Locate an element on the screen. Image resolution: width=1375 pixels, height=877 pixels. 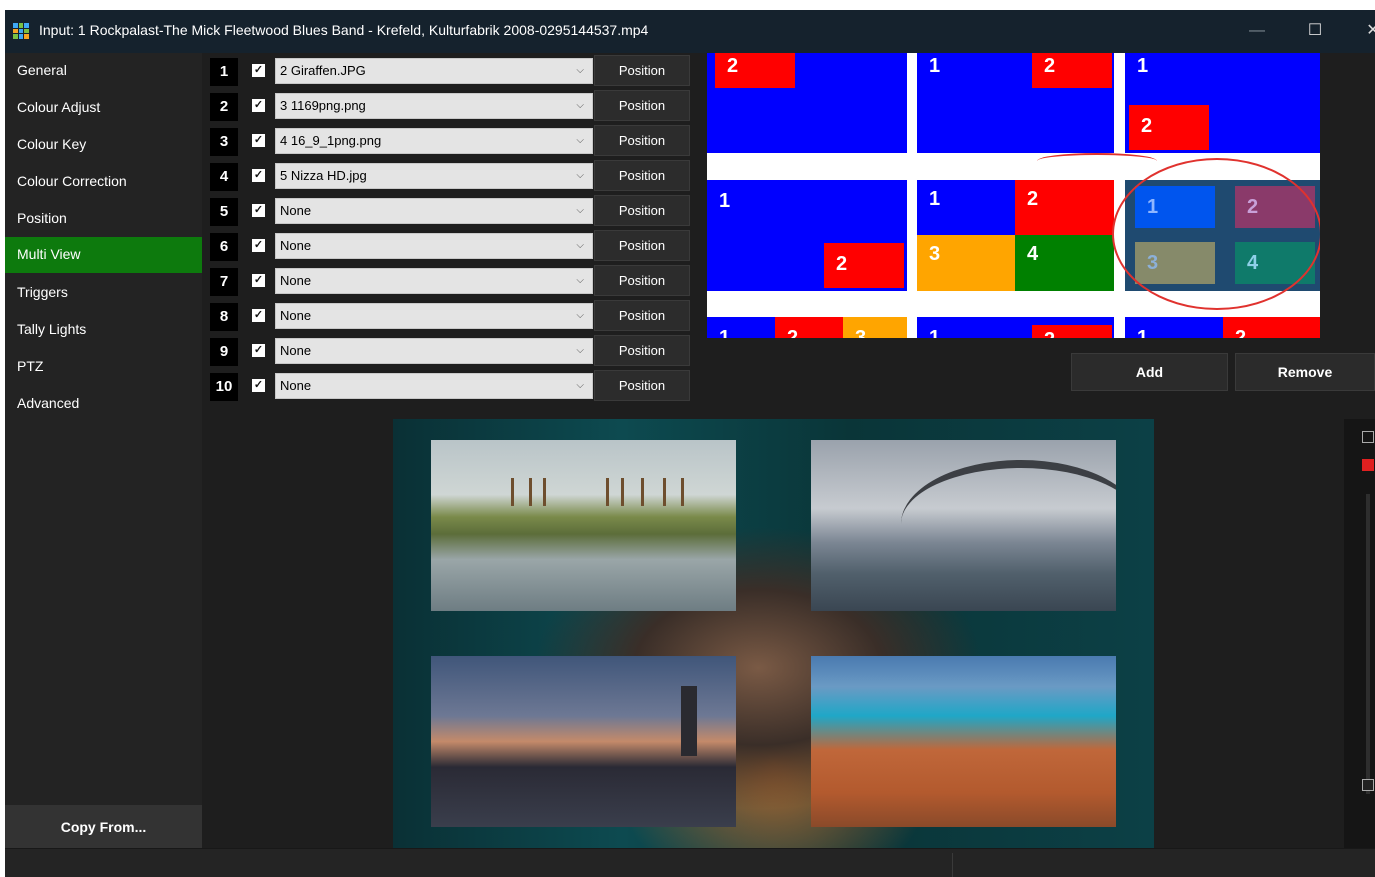
layer-input-select: 3 1169png.png ⌵ is located at coordinates (434, 106).